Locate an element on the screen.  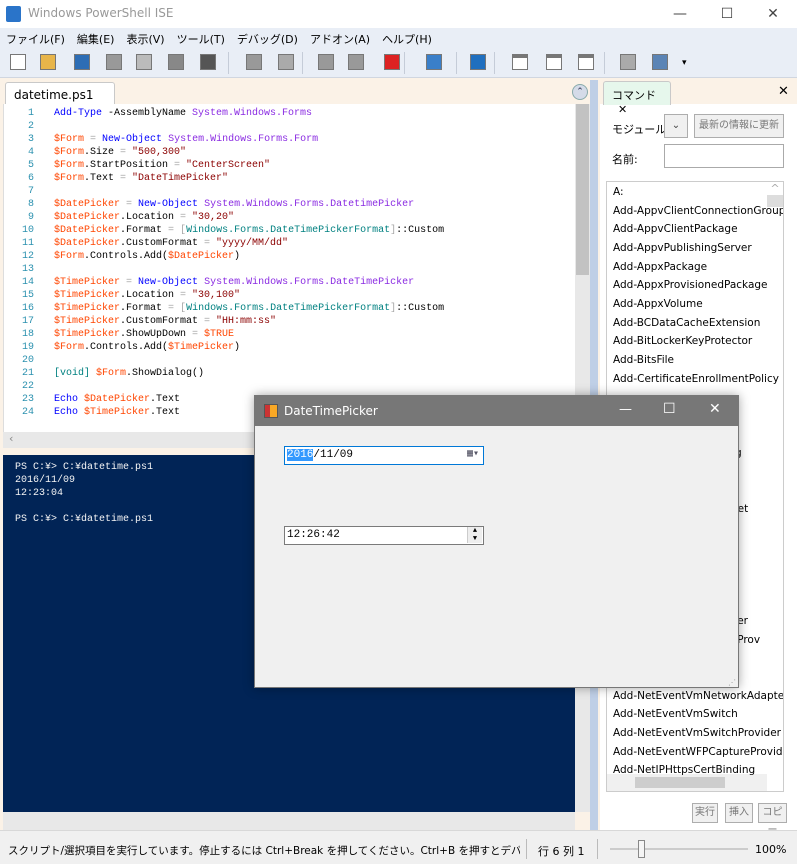
menu-item-4: デバッグ(D) is located at coordinates (267, 38).